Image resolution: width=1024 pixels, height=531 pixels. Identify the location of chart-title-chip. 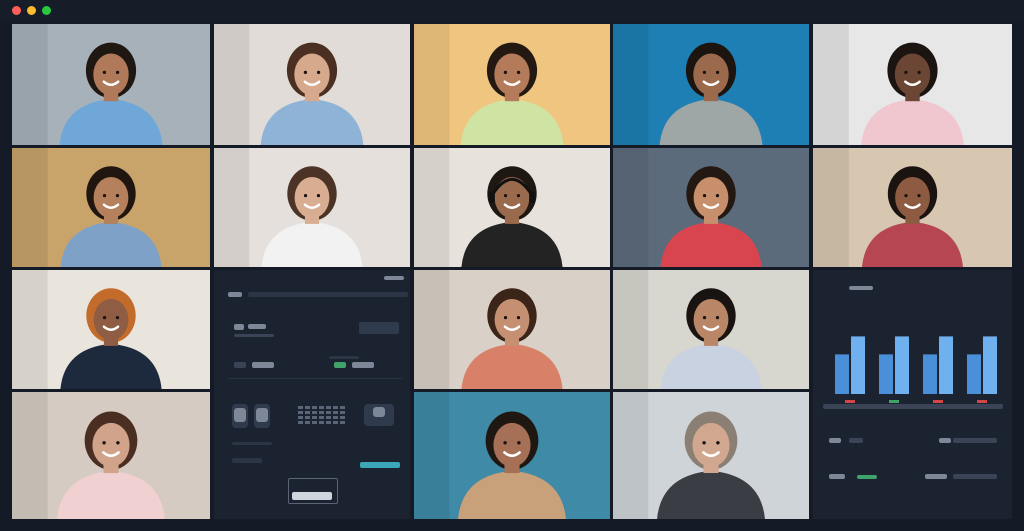
(861, 288).